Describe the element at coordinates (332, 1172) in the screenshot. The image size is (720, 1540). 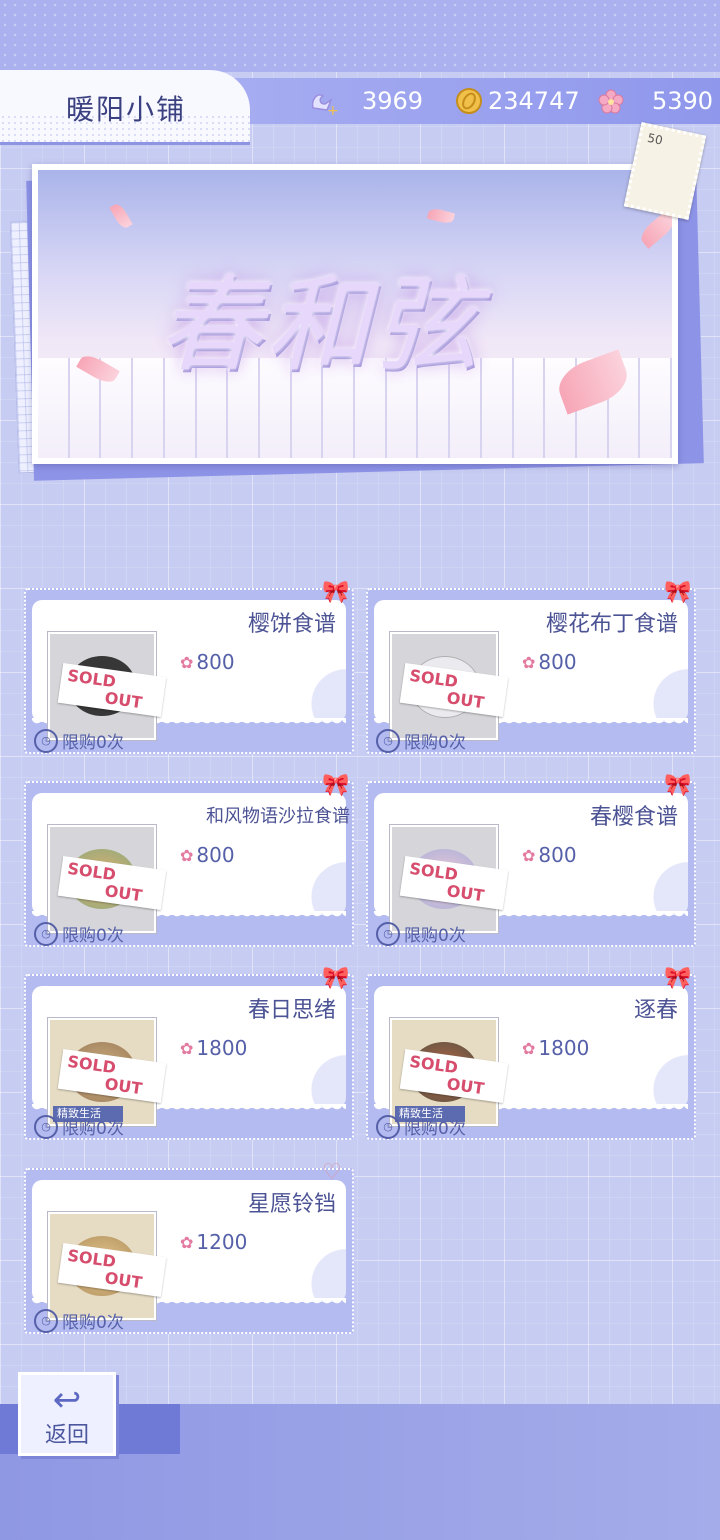
I see `heart-ribbon-icon: ♡` at that location.